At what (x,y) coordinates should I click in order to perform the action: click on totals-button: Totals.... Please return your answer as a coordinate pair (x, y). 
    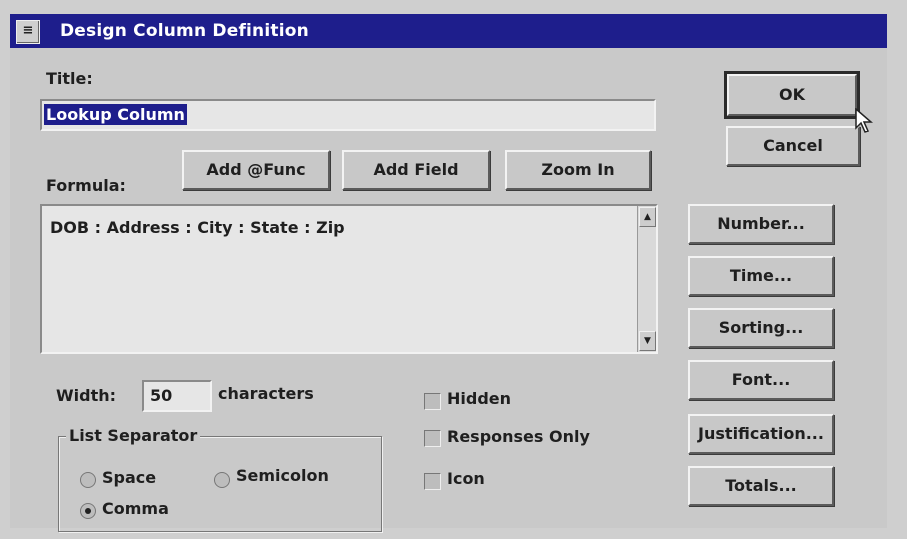
    Looking at the image, I should click on (761, 486).